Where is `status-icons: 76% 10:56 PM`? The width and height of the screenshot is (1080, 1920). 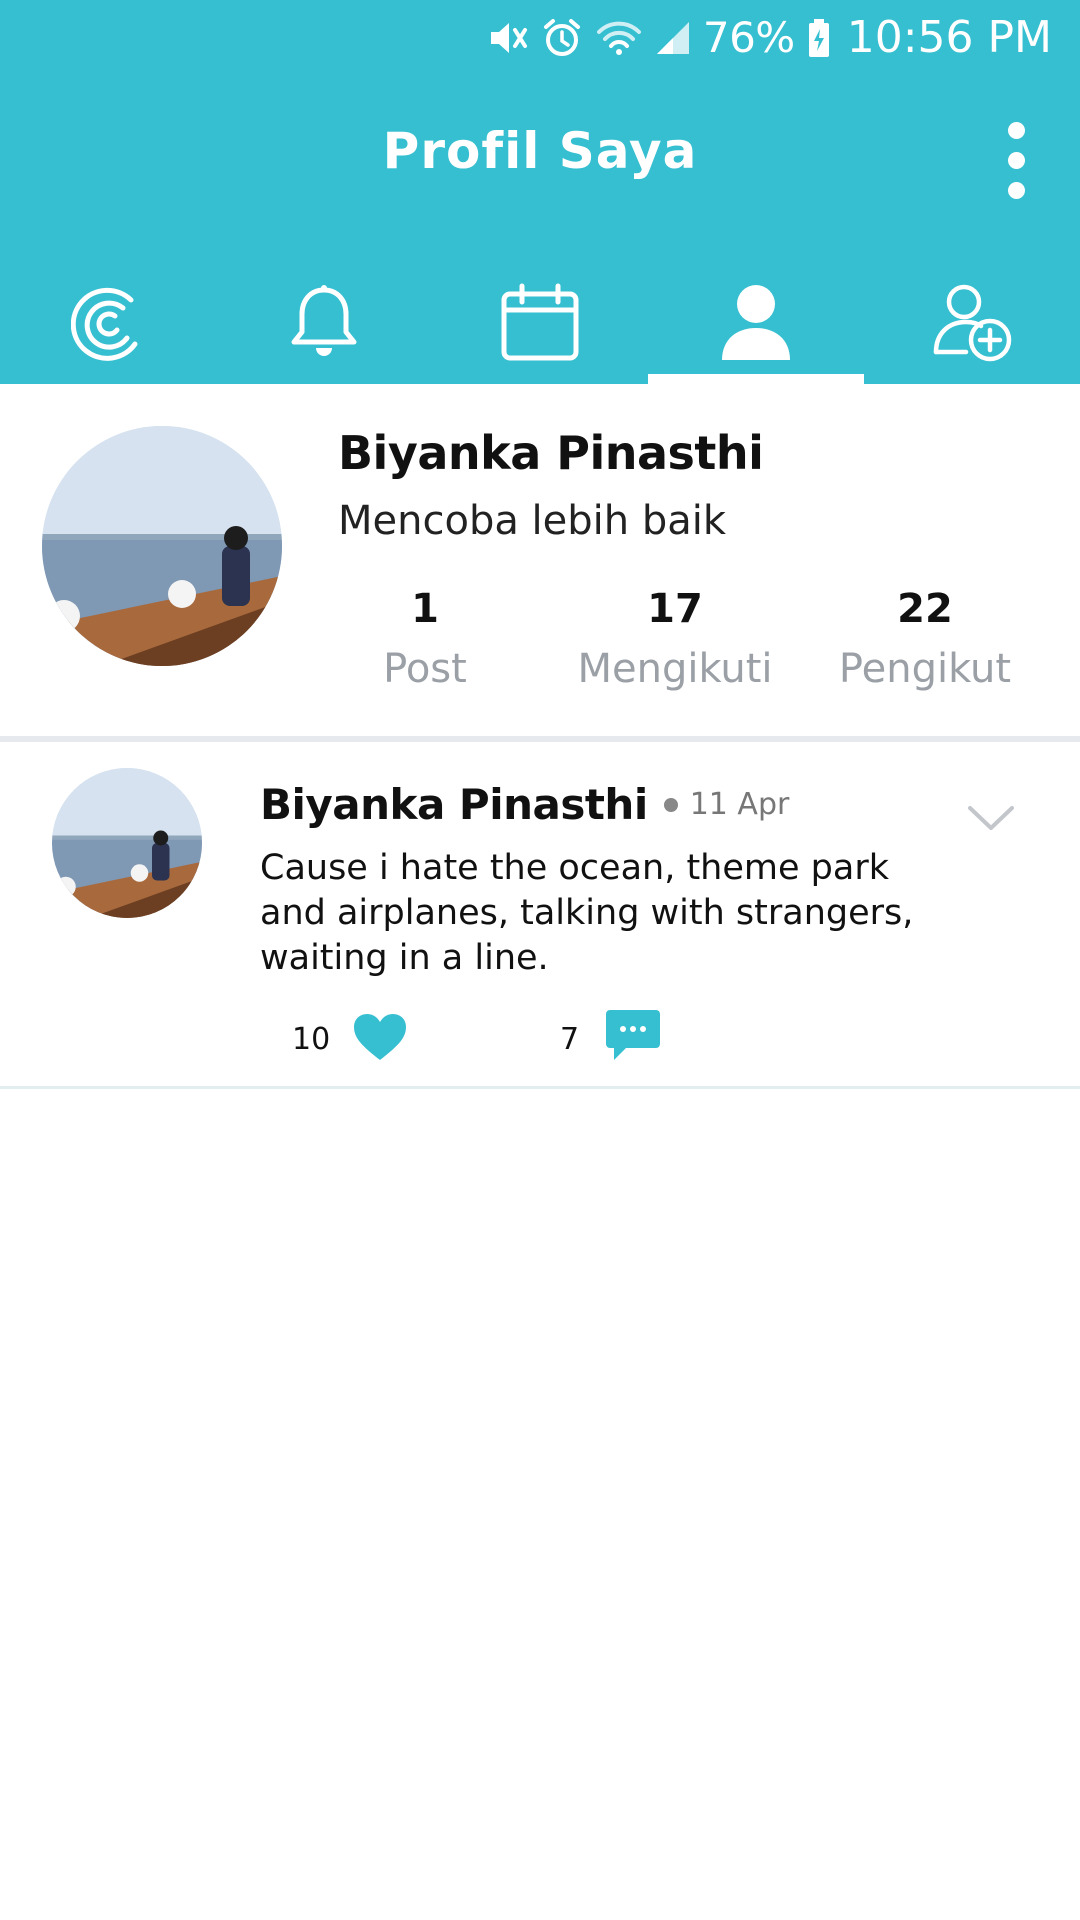
status-icons: 76% 10:56 PM is located at coordinates (769, 38).